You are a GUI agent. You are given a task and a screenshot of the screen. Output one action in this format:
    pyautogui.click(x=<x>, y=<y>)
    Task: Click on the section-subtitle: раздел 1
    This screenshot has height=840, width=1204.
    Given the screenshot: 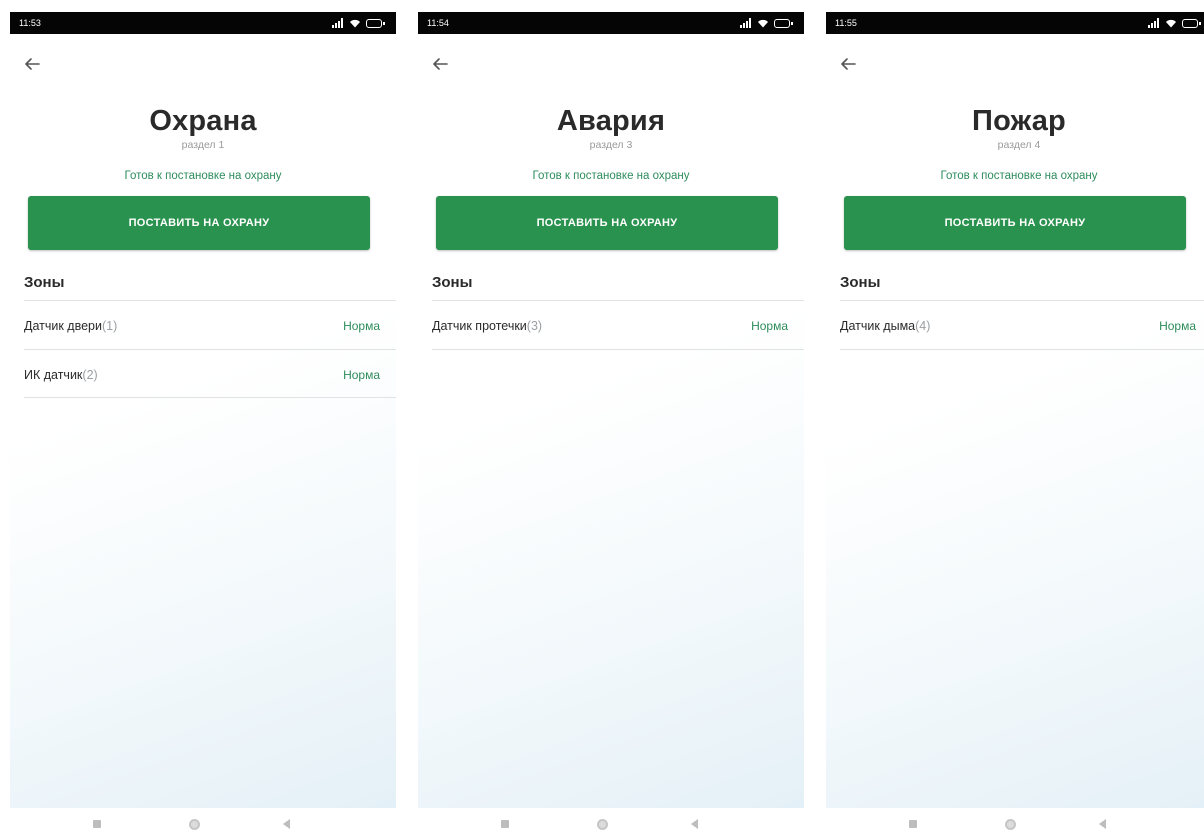 What is the action you would take?
    pyautogui.click(x=203, y=145)
    